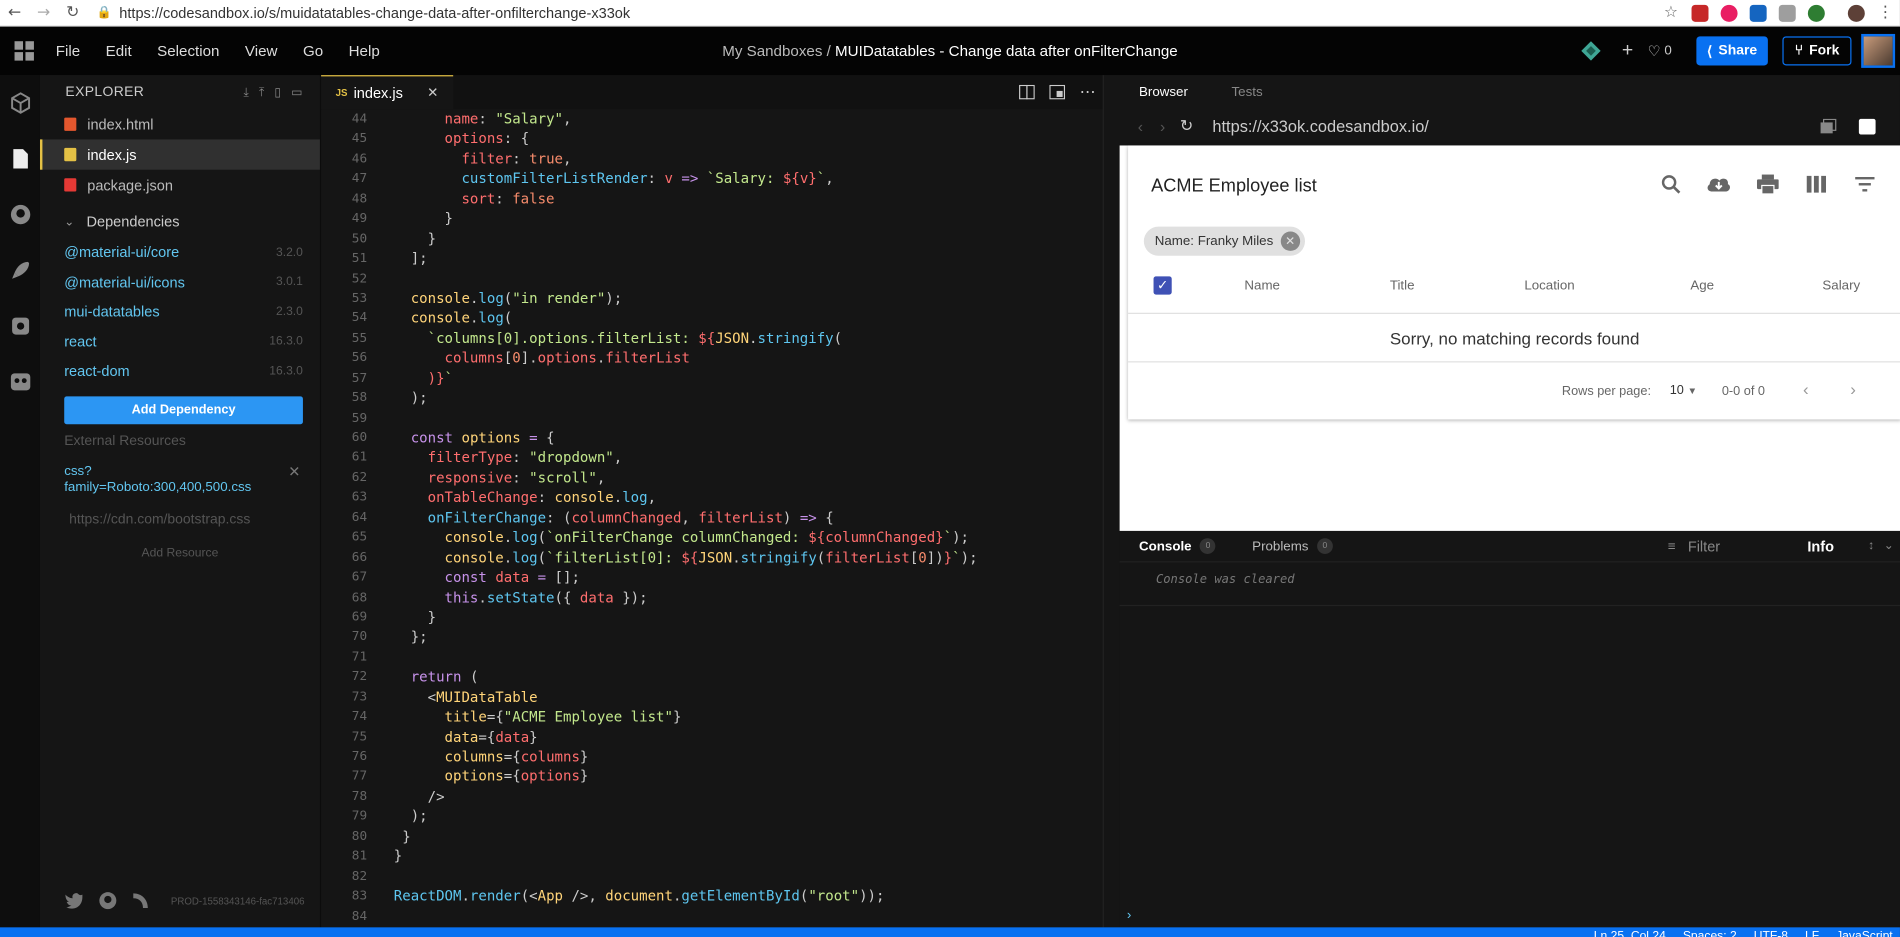  Describe the element at coordinates (712, 298) in the screenshot. I see `code-line: 53 console.log("in render");` at that location.